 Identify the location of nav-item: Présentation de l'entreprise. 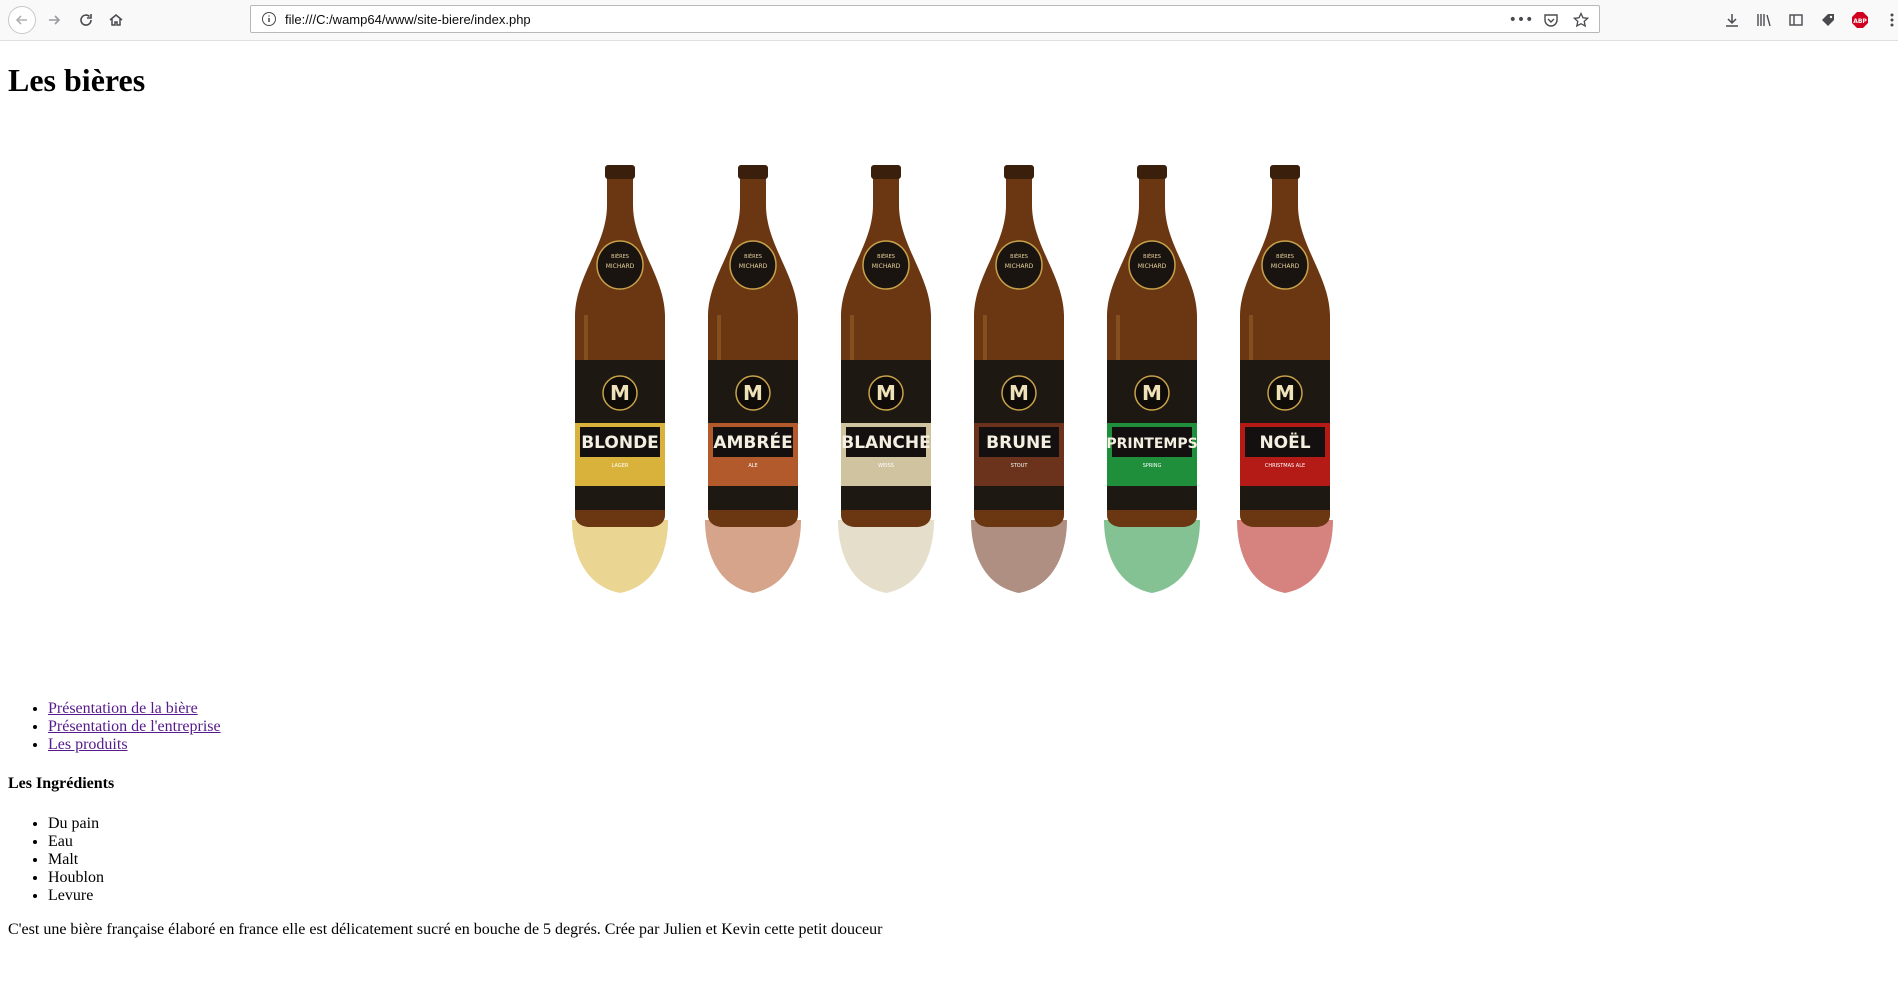
(134, 727).